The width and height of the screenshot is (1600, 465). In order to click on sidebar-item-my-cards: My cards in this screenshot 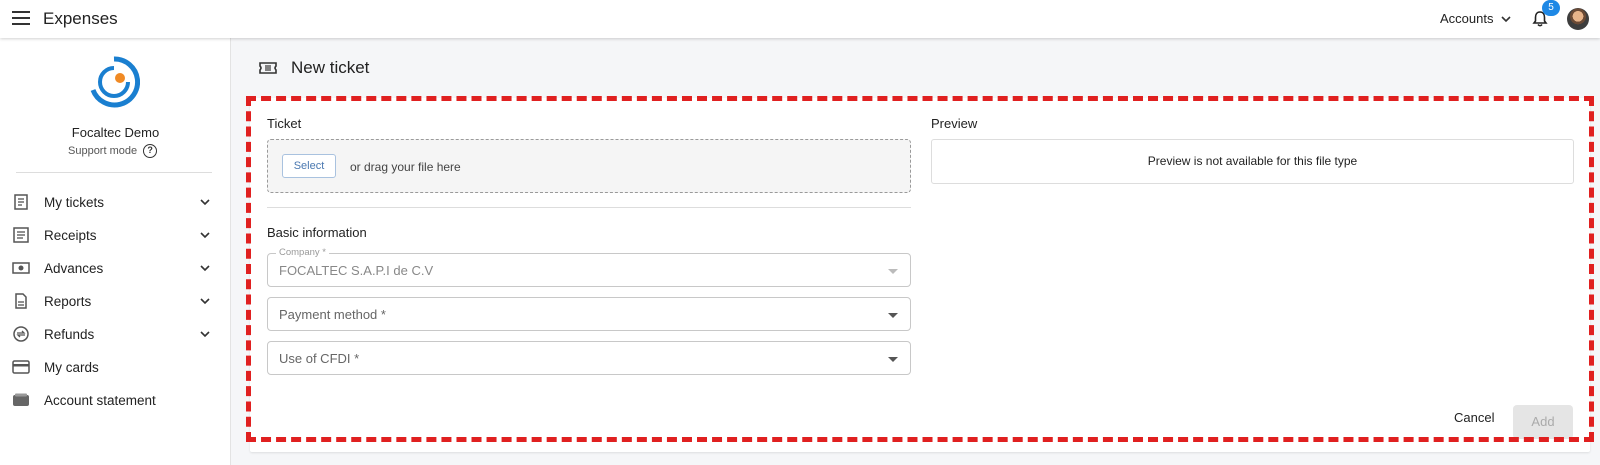, I will do `click(114, 367)`.